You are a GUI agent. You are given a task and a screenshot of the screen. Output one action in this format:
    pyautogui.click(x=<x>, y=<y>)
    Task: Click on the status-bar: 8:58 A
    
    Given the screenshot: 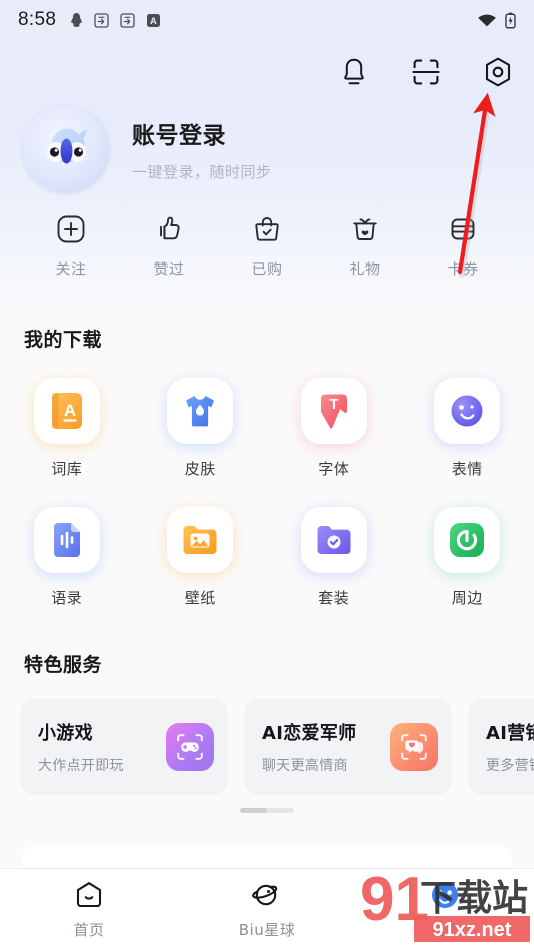 What is the action you would take?
    pyautogui.click(x=267, y=20)
    